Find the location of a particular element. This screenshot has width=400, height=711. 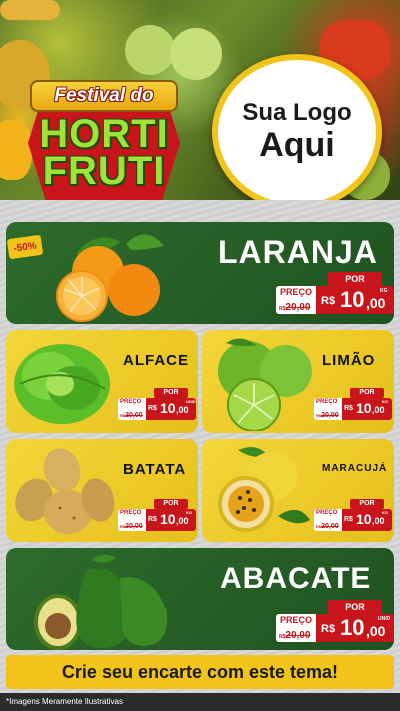

badge-title-line2: FRUTI is located at coordinates (104, 171).